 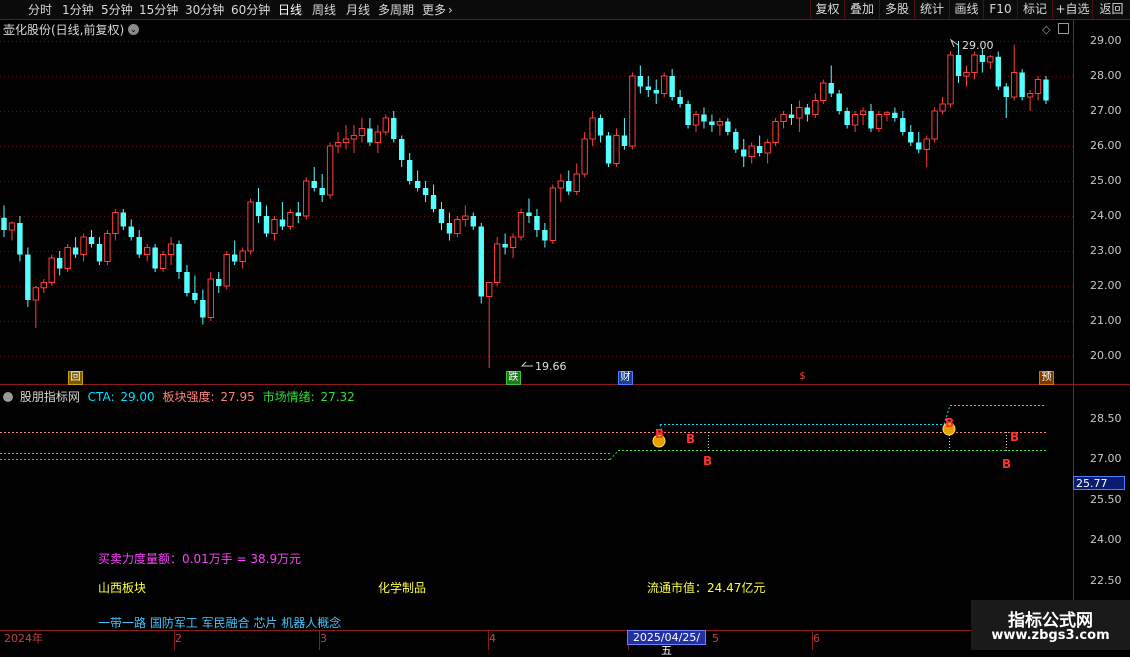 What do you see at coordinates (1000, 9) in the screenshot?
I see `f10-button: F10` at bounding box center [1000, 9].